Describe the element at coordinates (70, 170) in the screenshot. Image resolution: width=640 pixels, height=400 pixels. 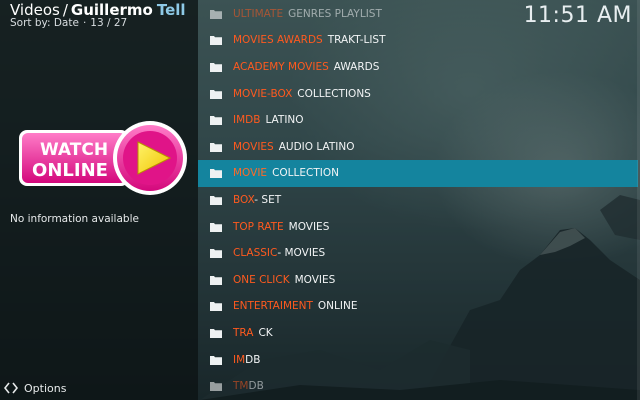
I see `thumb-line2: ONLINE` at that location.